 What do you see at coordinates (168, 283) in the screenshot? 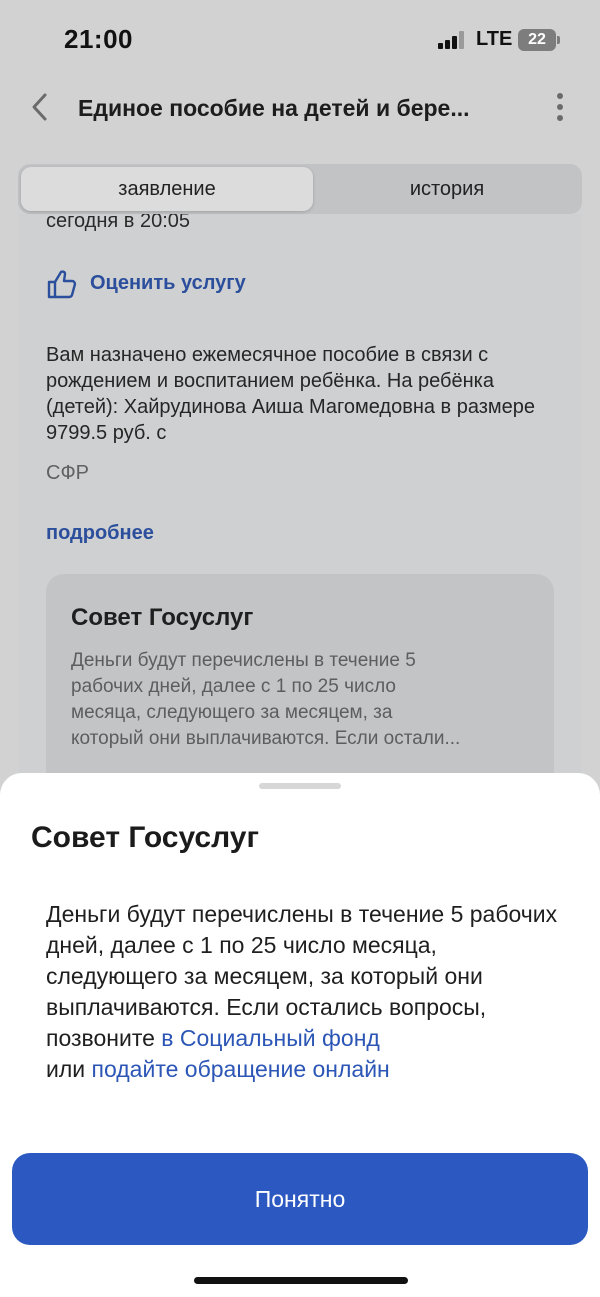
I see `rate-service-label: Оценить услугу` at bounding box center [168, 283].